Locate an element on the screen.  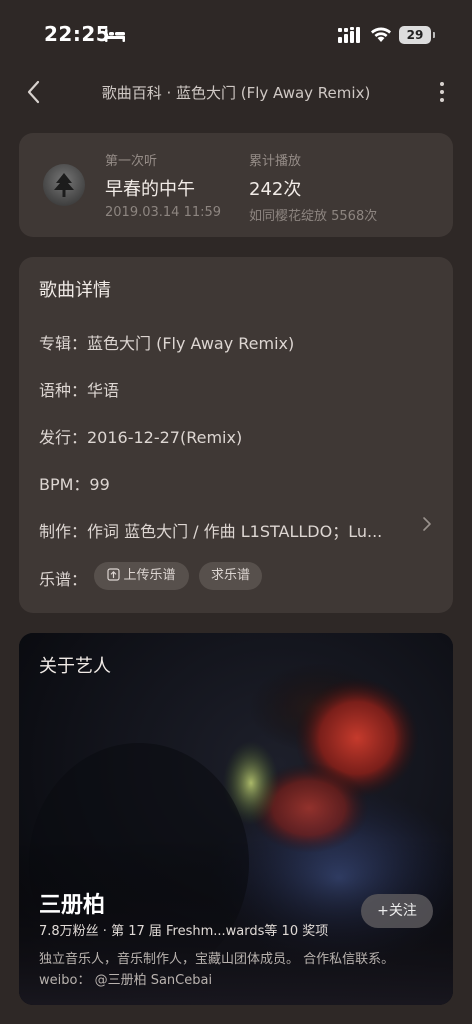
status-bar: 22:25 29 is located at coordinates (236, 32).